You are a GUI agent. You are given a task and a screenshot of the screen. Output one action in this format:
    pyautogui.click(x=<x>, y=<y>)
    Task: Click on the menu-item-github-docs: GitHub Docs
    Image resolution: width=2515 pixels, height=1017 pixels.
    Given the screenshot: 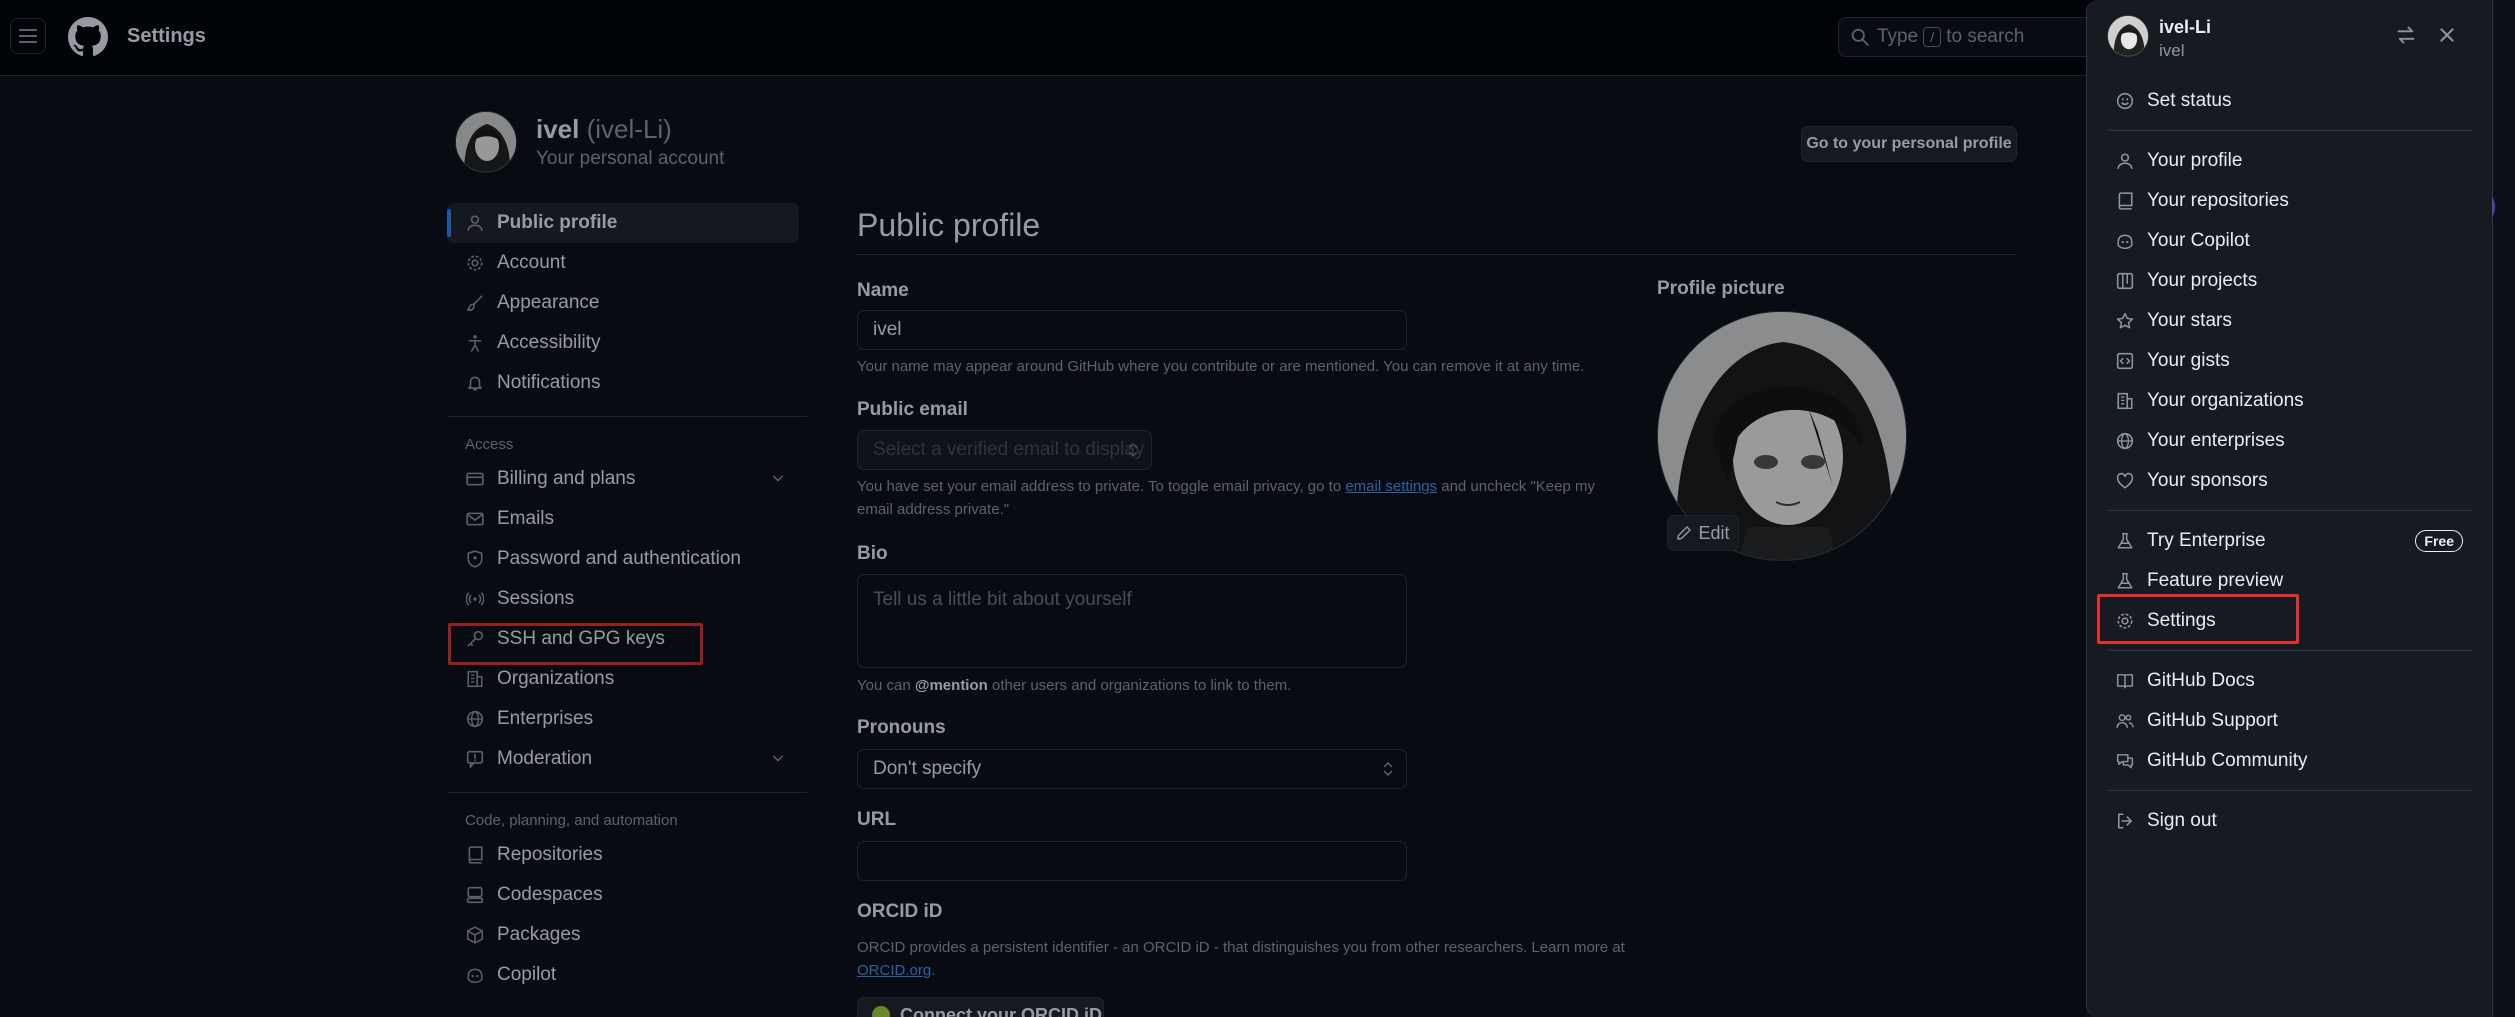 What is the action you would take?
    pyautogui.click(x=2291, y=681)
    